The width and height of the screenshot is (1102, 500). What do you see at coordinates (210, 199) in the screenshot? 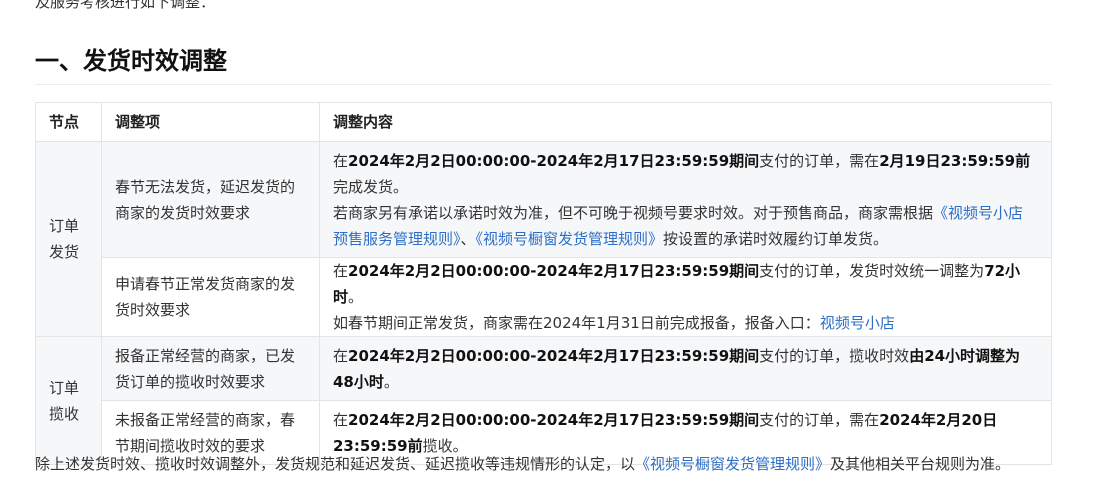
I see `item-cell: 春节无法发货，延迟发货的商家的发货时效要求` at bounding box center [210, 199].